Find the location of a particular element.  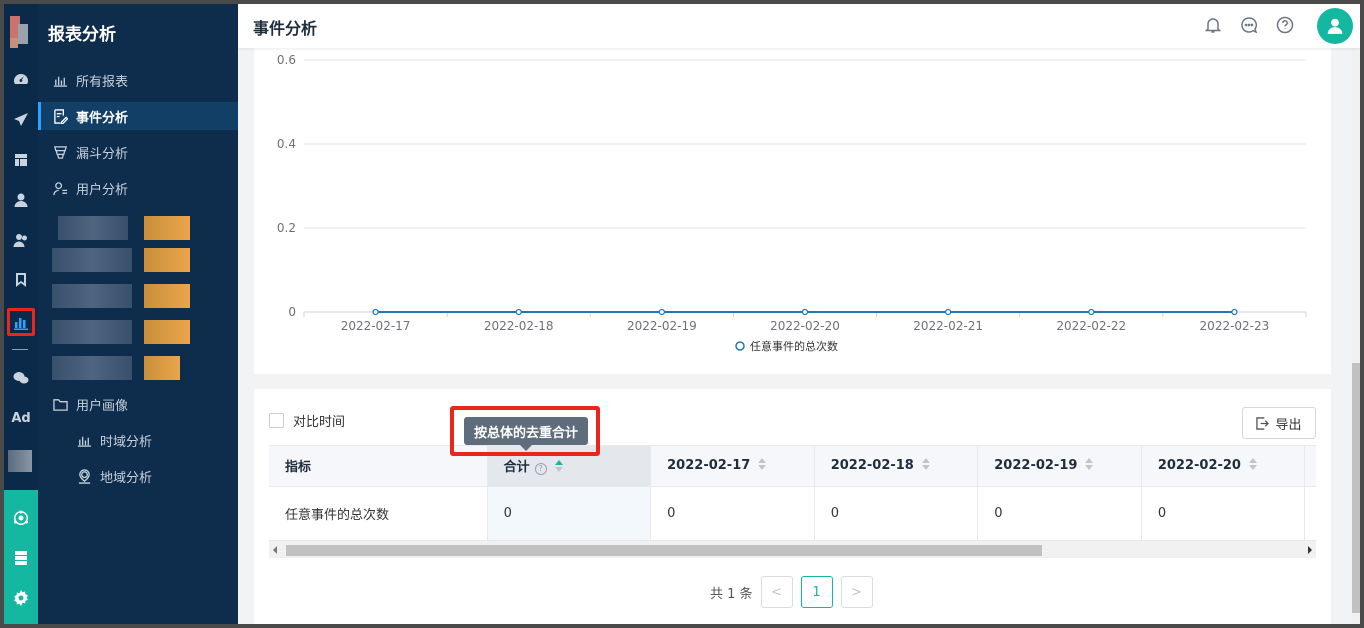

app-logo is located at coordinates (19, 34).